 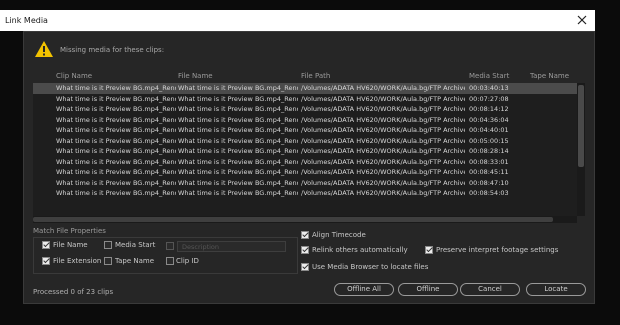 I want to click on cancel-button: Cancel, so click(x=490, y=289).